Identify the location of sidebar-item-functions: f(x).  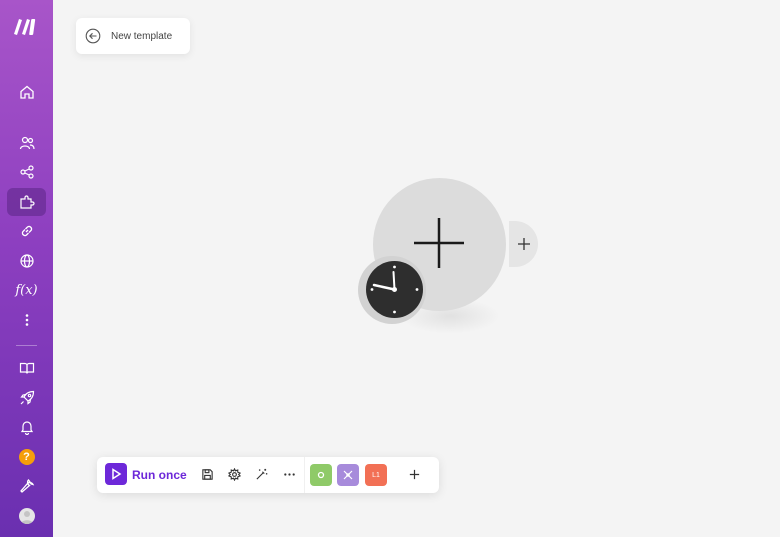
(26, 290).